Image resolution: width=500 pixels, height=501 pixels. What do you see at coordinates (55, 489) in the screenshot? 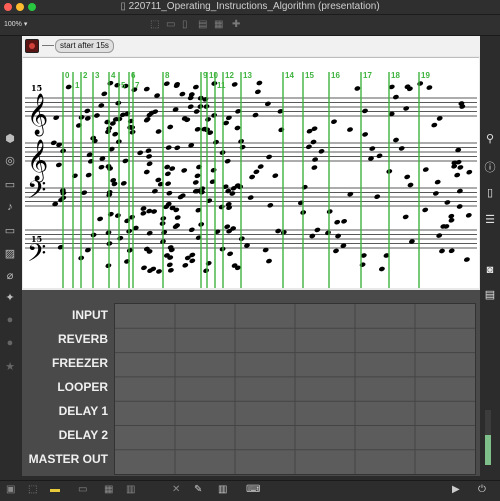
I see `comment-bubble-icon: ▬` at bounding box center [55, 489].